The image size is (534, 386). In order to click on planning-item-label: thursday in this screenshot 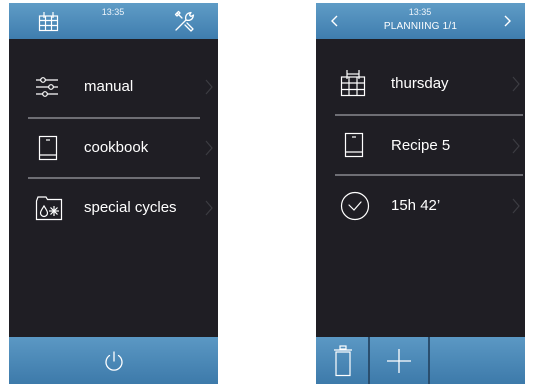, I will do `click(420, 83)`.